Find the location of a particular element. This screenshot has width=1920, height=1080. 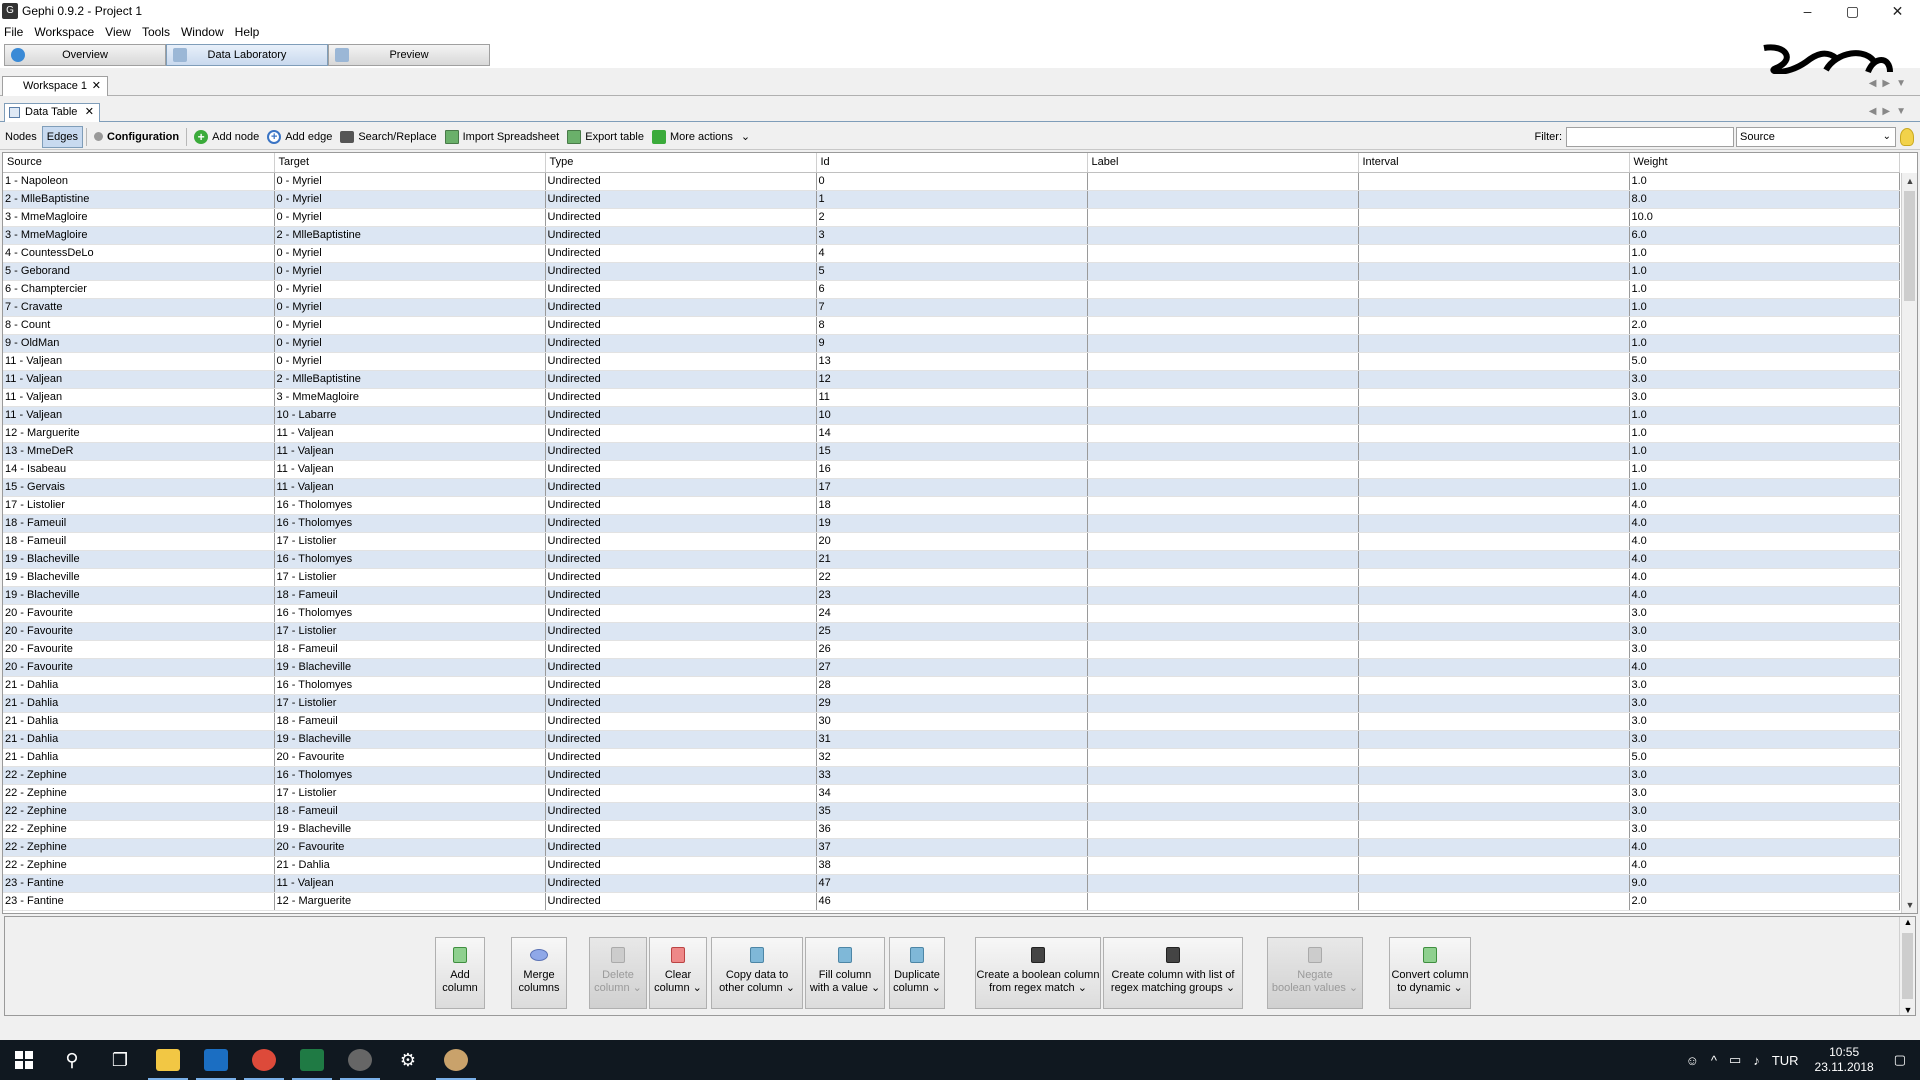

column-header-source: Source is located at coordinates (139, 163).